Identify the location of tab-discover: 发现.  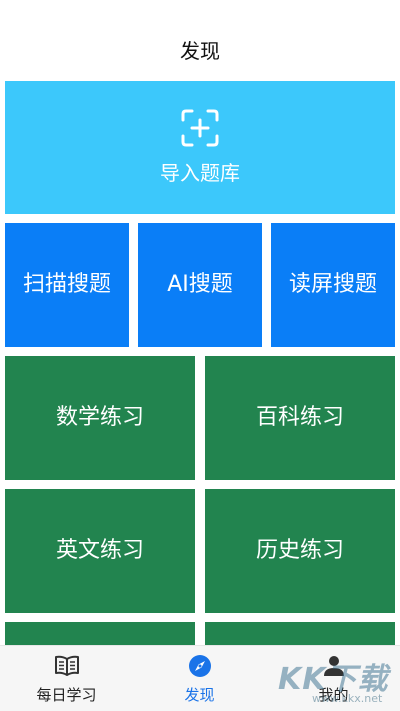
(199, 678).